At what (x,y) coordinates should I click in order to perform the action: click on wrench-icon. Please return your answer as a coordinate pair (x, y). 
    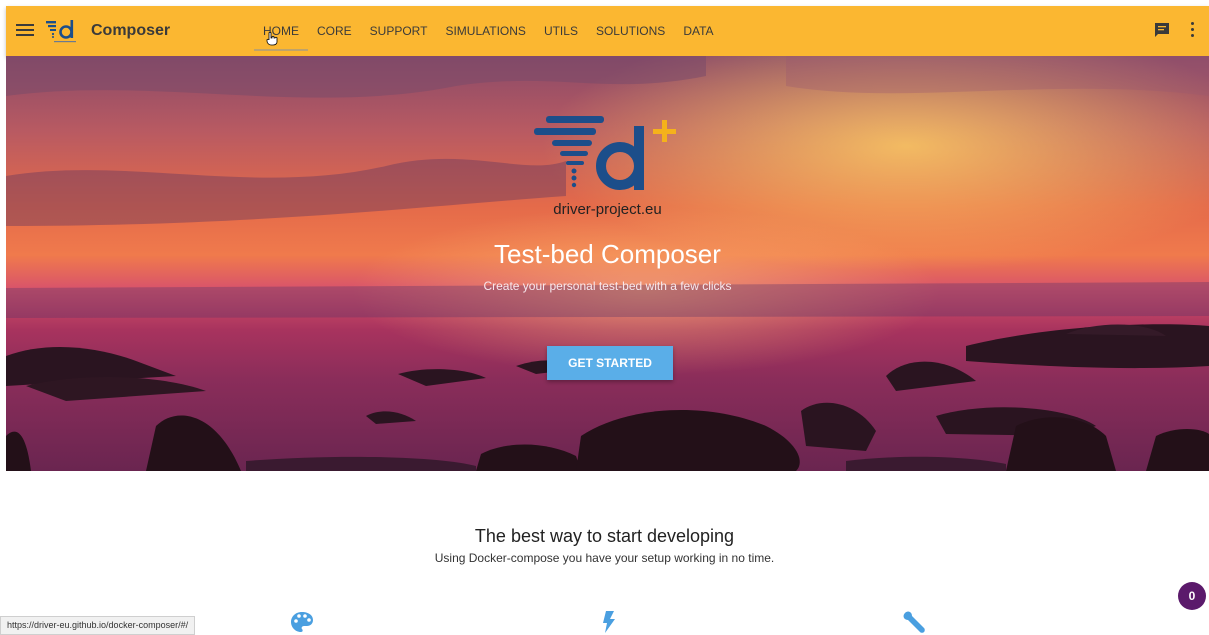
    Looking at the image, I should click on (914, 622).